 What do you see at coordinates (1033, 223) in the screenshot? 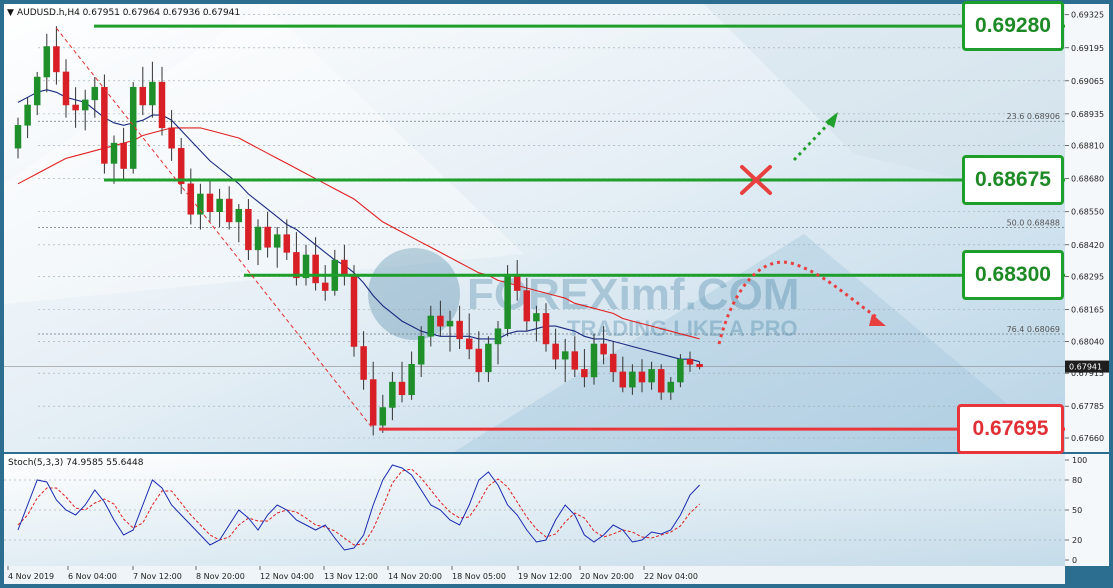
I see `fib-label: 50.0 0.68488` at bounding box center [1033, 223].